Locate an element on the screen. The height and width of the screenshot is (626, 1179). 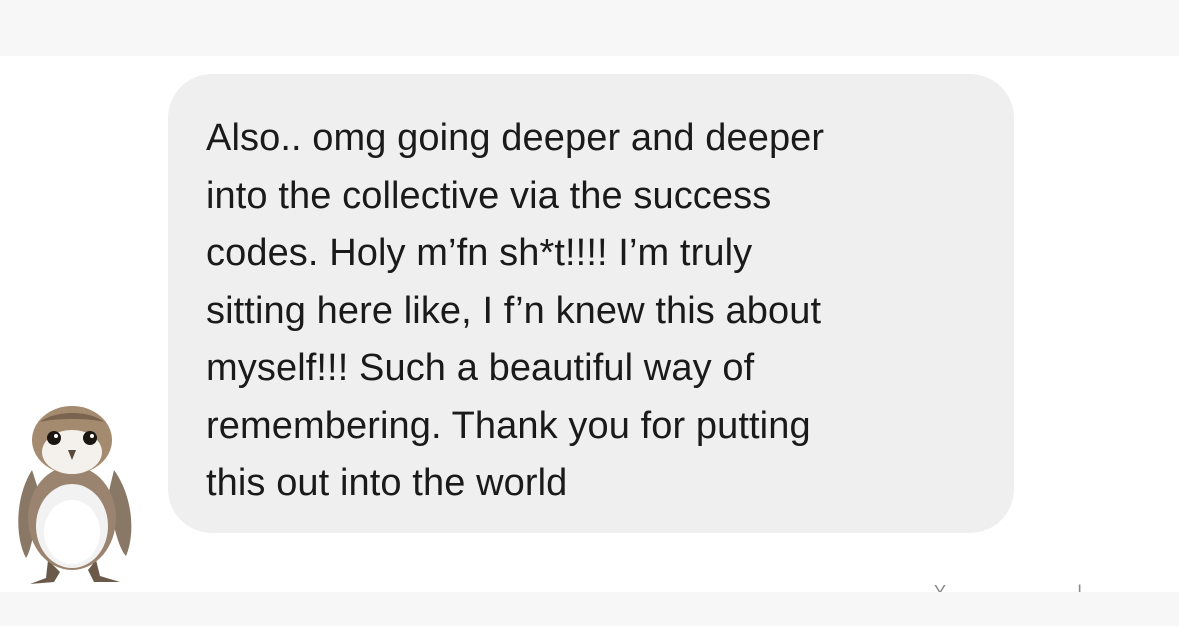
bottom-bar is located at coordinates (589, 609).